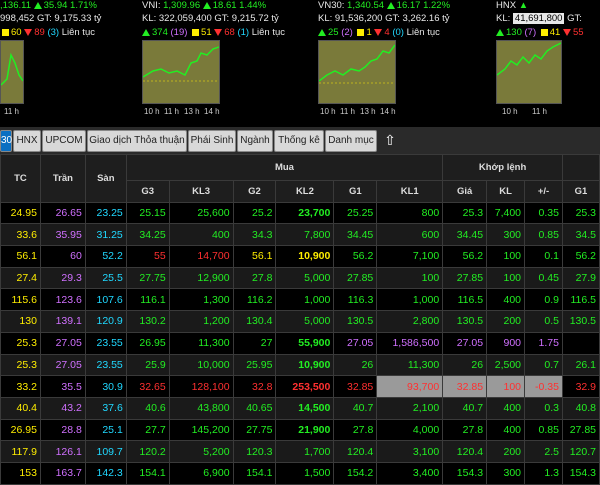 The height and width of the screenshot is (485, 600). I want to click on cell-kl3: 10,000, so click(201, 365).